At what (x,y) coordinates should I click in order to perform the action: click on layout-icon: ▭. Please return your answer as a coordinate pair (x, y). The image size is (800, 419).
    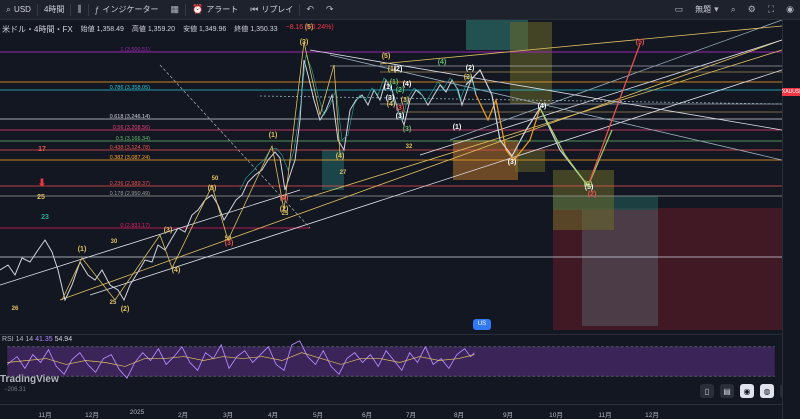
    Looking at the image, I should click on (679, 9).